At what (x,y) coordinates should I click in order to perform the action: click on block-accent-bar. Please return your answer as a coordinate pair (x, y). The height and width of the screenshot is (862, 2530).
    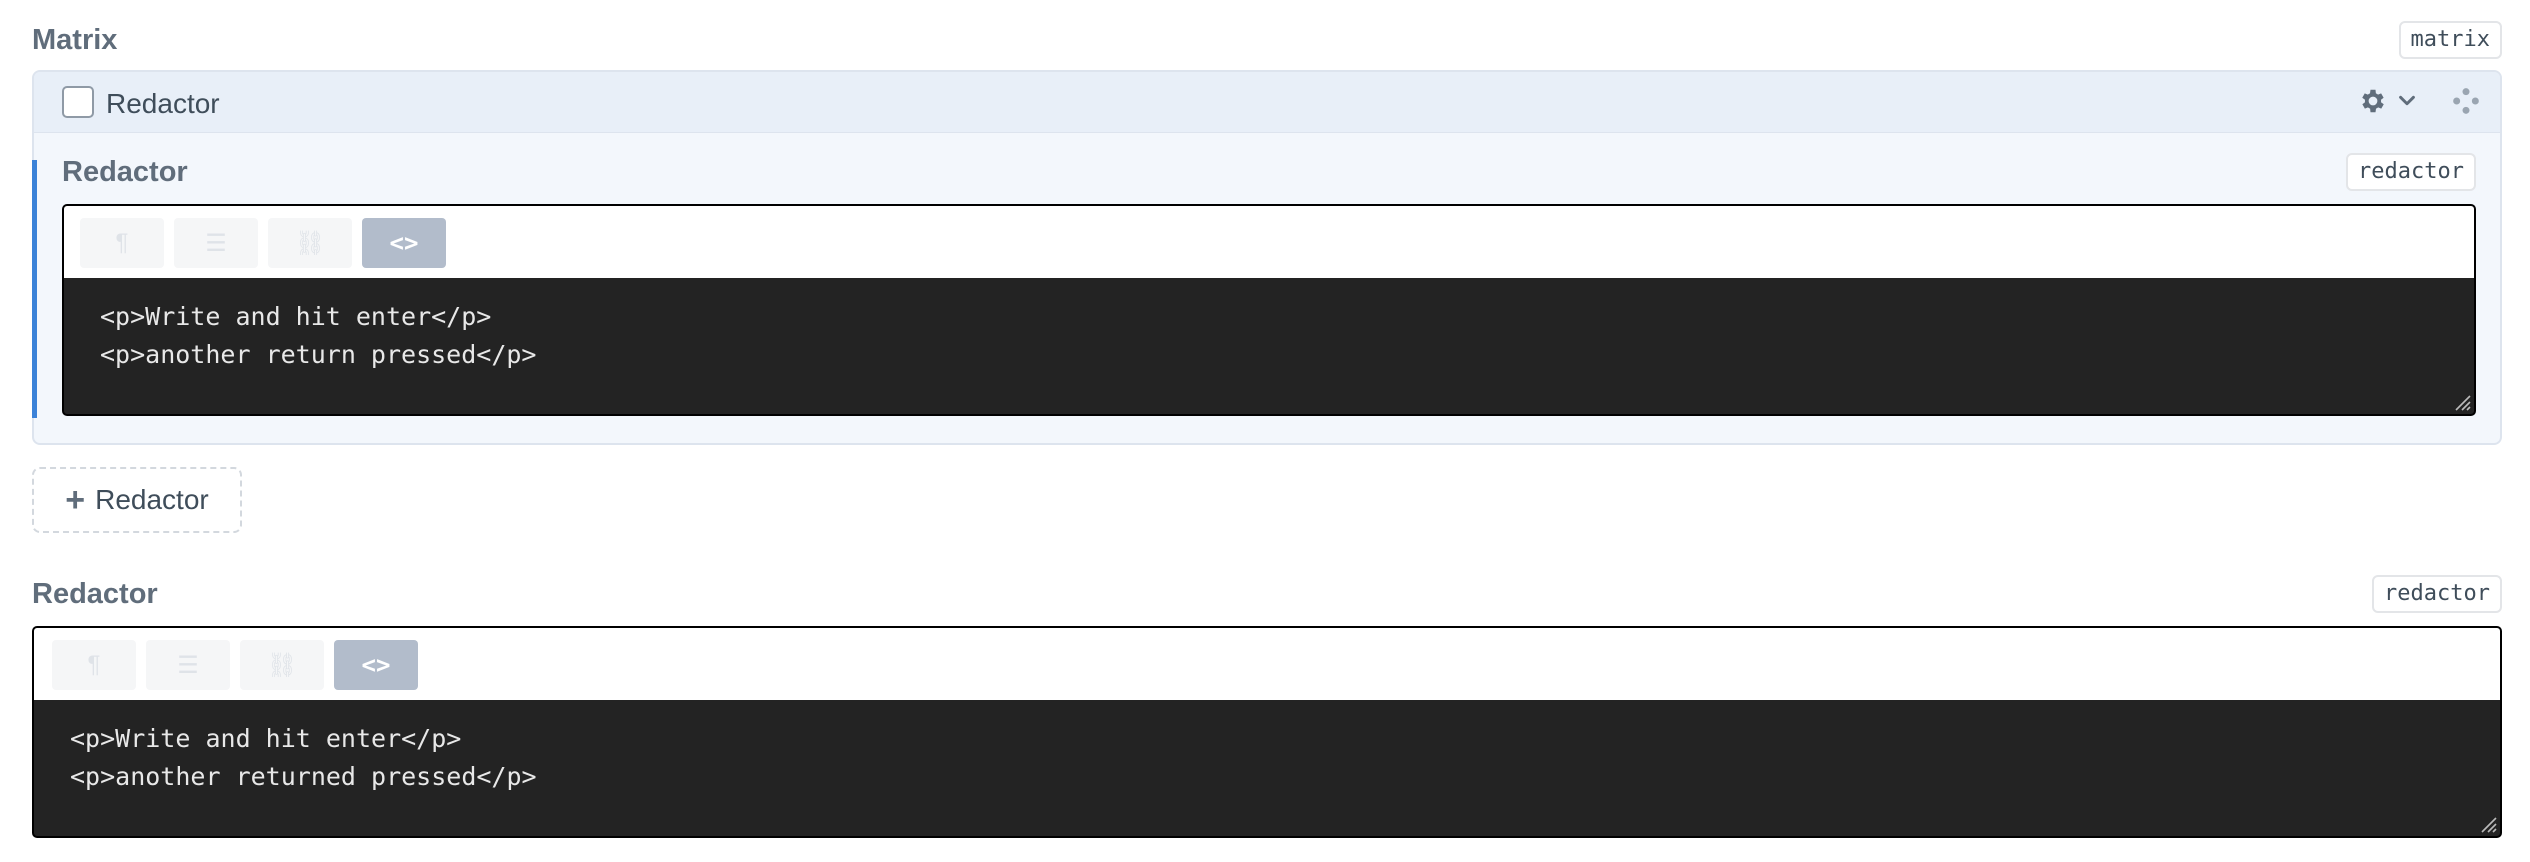
    Looking at the image, I should click on (34, 289).